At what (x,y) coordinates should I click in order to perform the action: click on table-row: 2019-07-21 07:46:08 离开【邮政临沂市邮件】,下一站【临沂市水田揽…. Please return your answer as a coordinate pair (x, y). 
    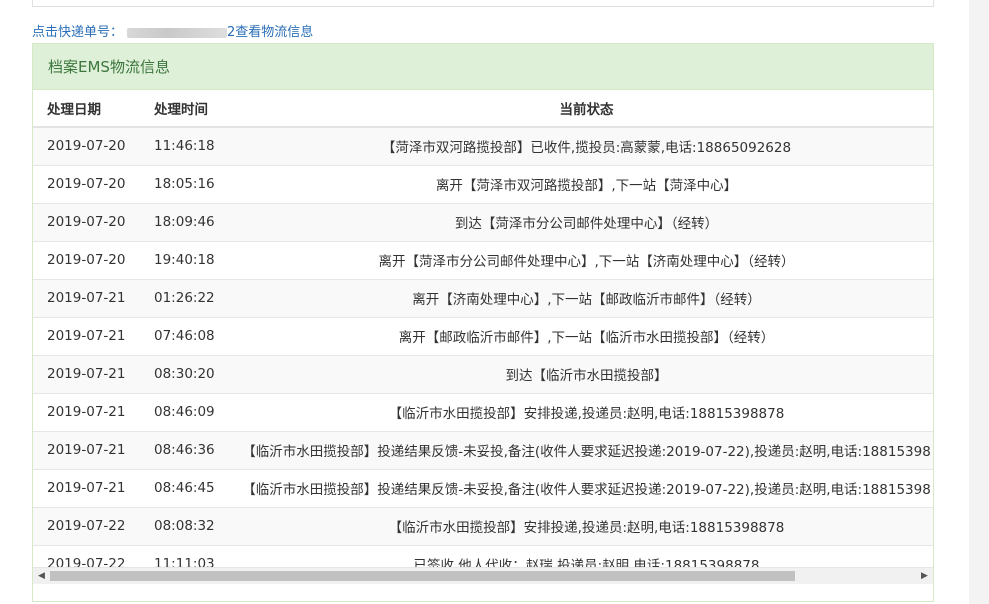
    Looking at the image, I should click on (483, 335).